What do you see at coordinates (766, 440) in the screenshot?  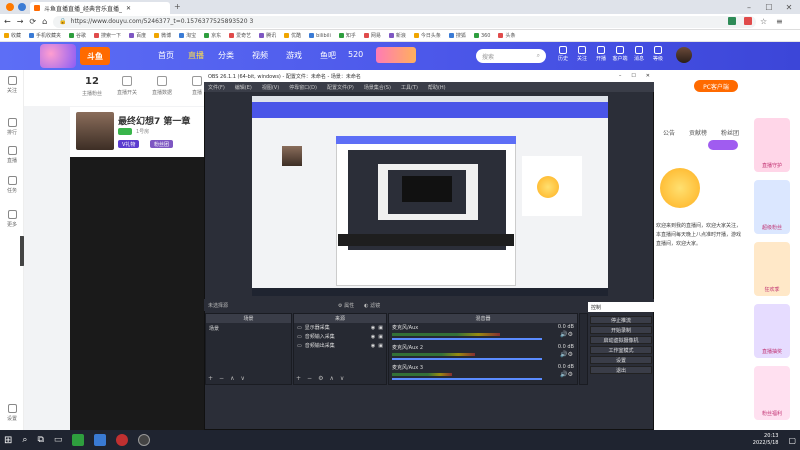 I see `clock: 20:13 2022/5/18` at bounding box center [766, 440].